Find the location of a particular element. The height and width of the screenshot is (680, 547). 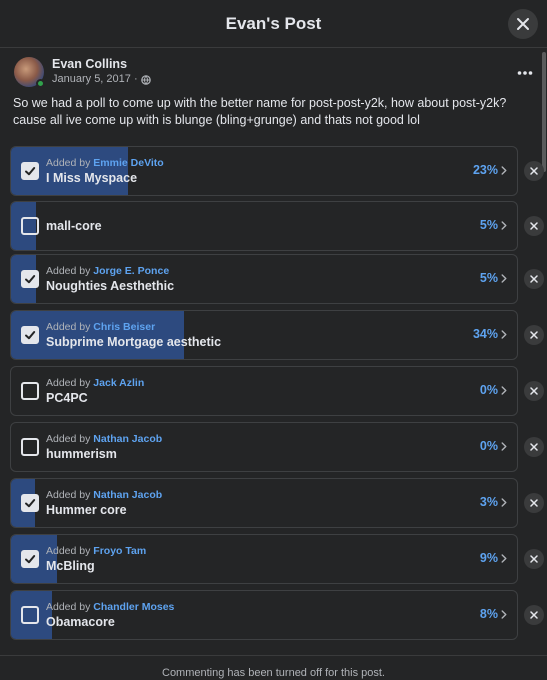

more-icon is located at coordinates (525, 73).